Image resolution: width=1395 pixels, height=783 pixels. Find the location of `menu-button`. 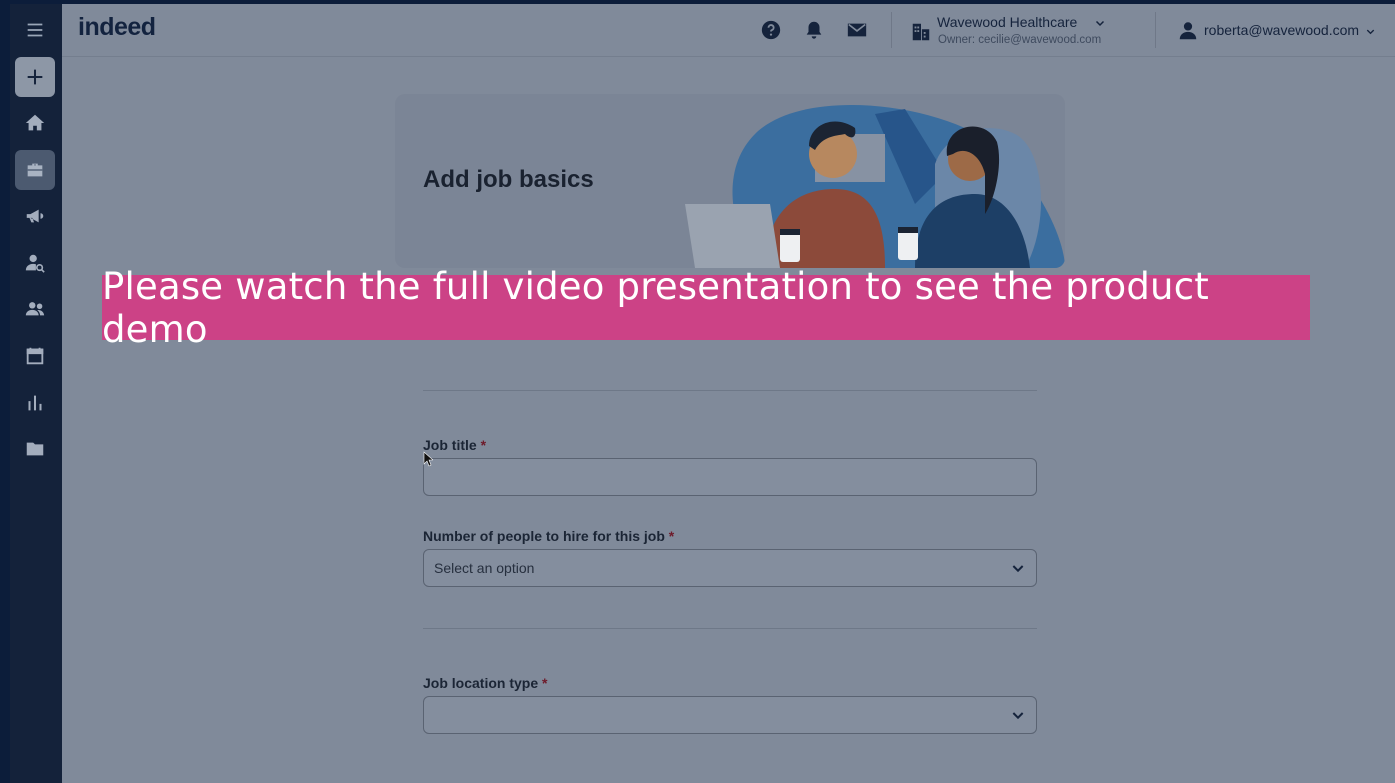

menu-button is located at coordinates (35, 30).